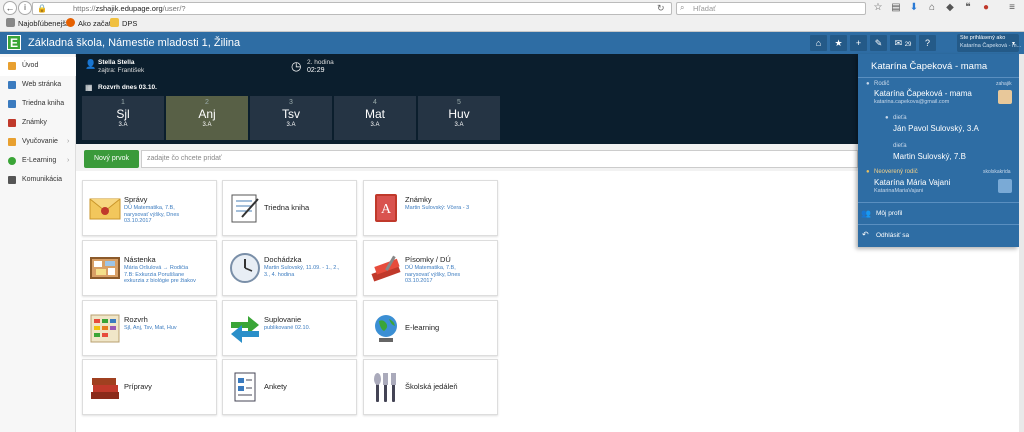 The image size is (1024, 432). What do you see at coordinates (38, 161) in the screenshot?
I see `sidebar-item-elearning: E-Learning ›` at bounding box center [38, 161].